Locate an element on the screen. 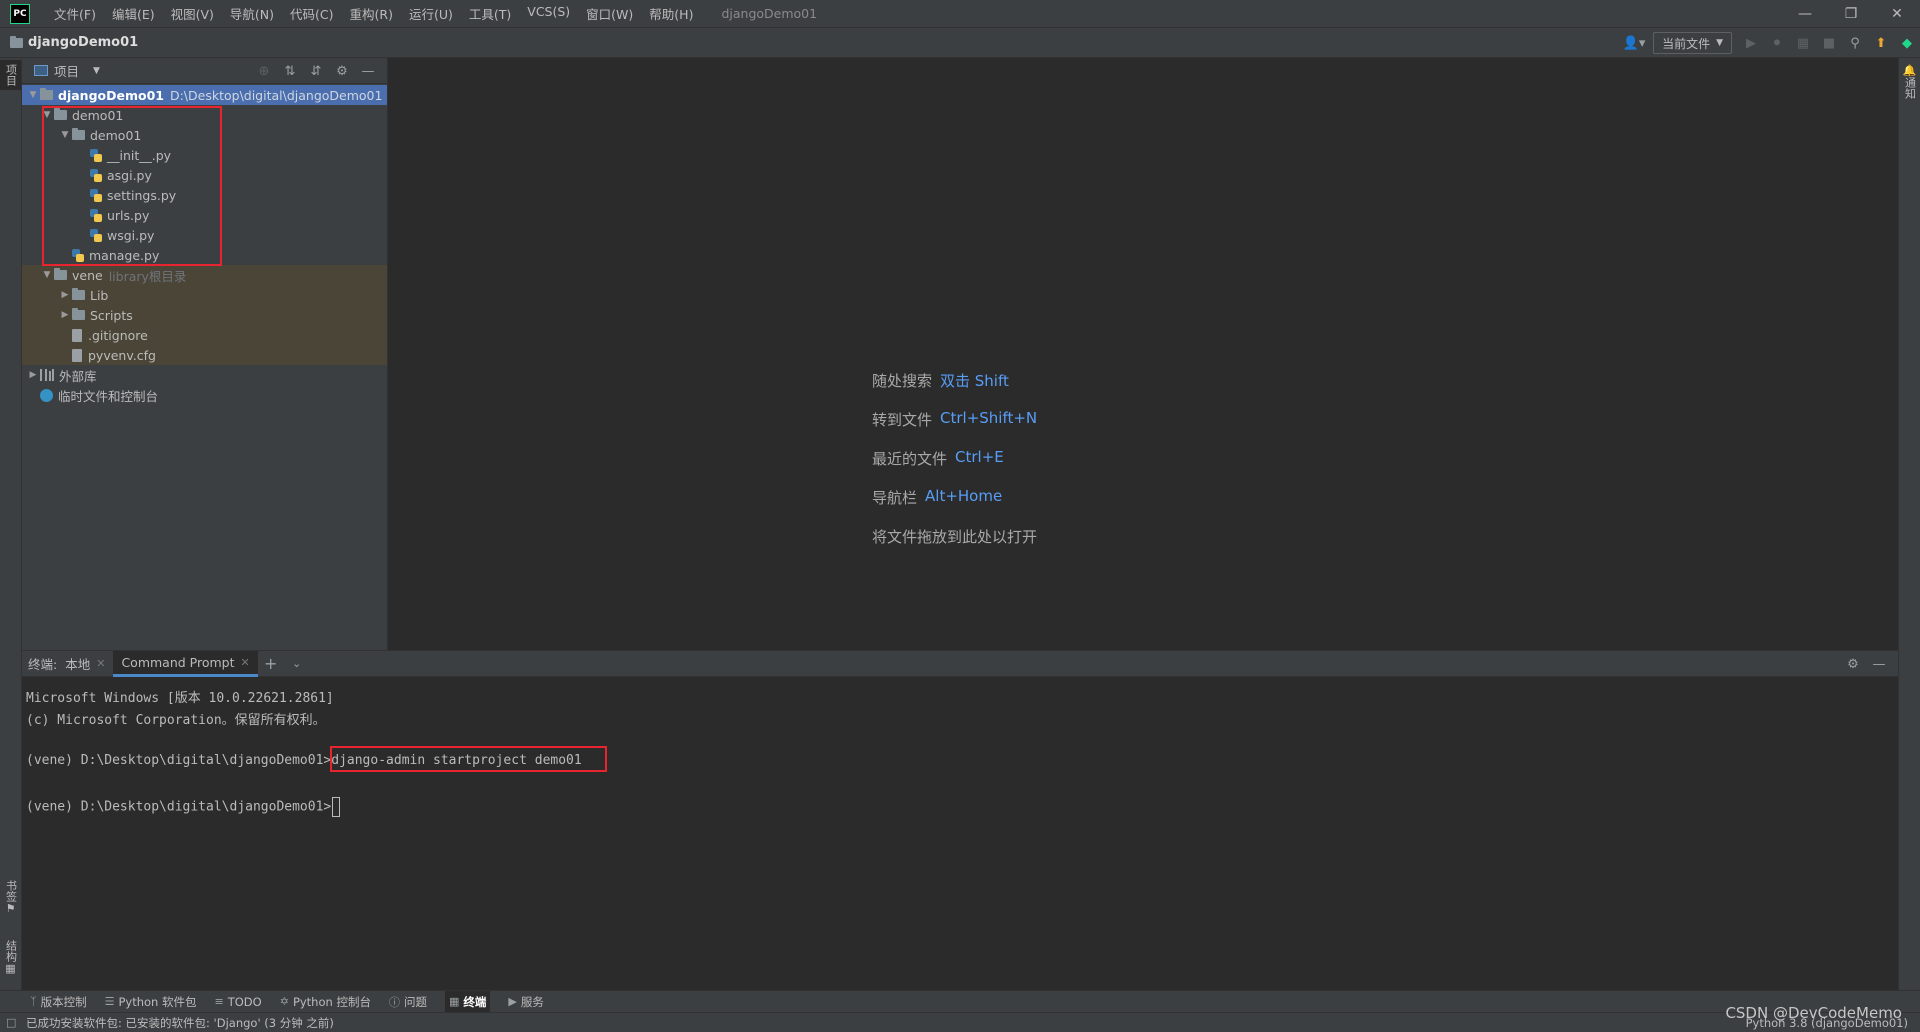  tree-folder-lib: ▶ Lib is located at coordinates (204, 295).